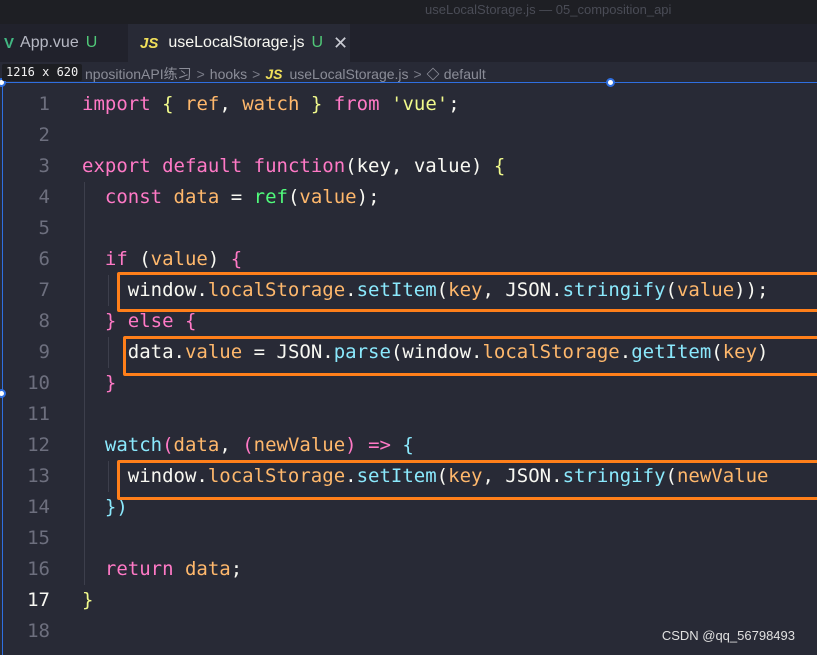  What do you see at coordinates (133, 197) in the screenshot?
I see `code-token: const` at bounding box center [133, 197].